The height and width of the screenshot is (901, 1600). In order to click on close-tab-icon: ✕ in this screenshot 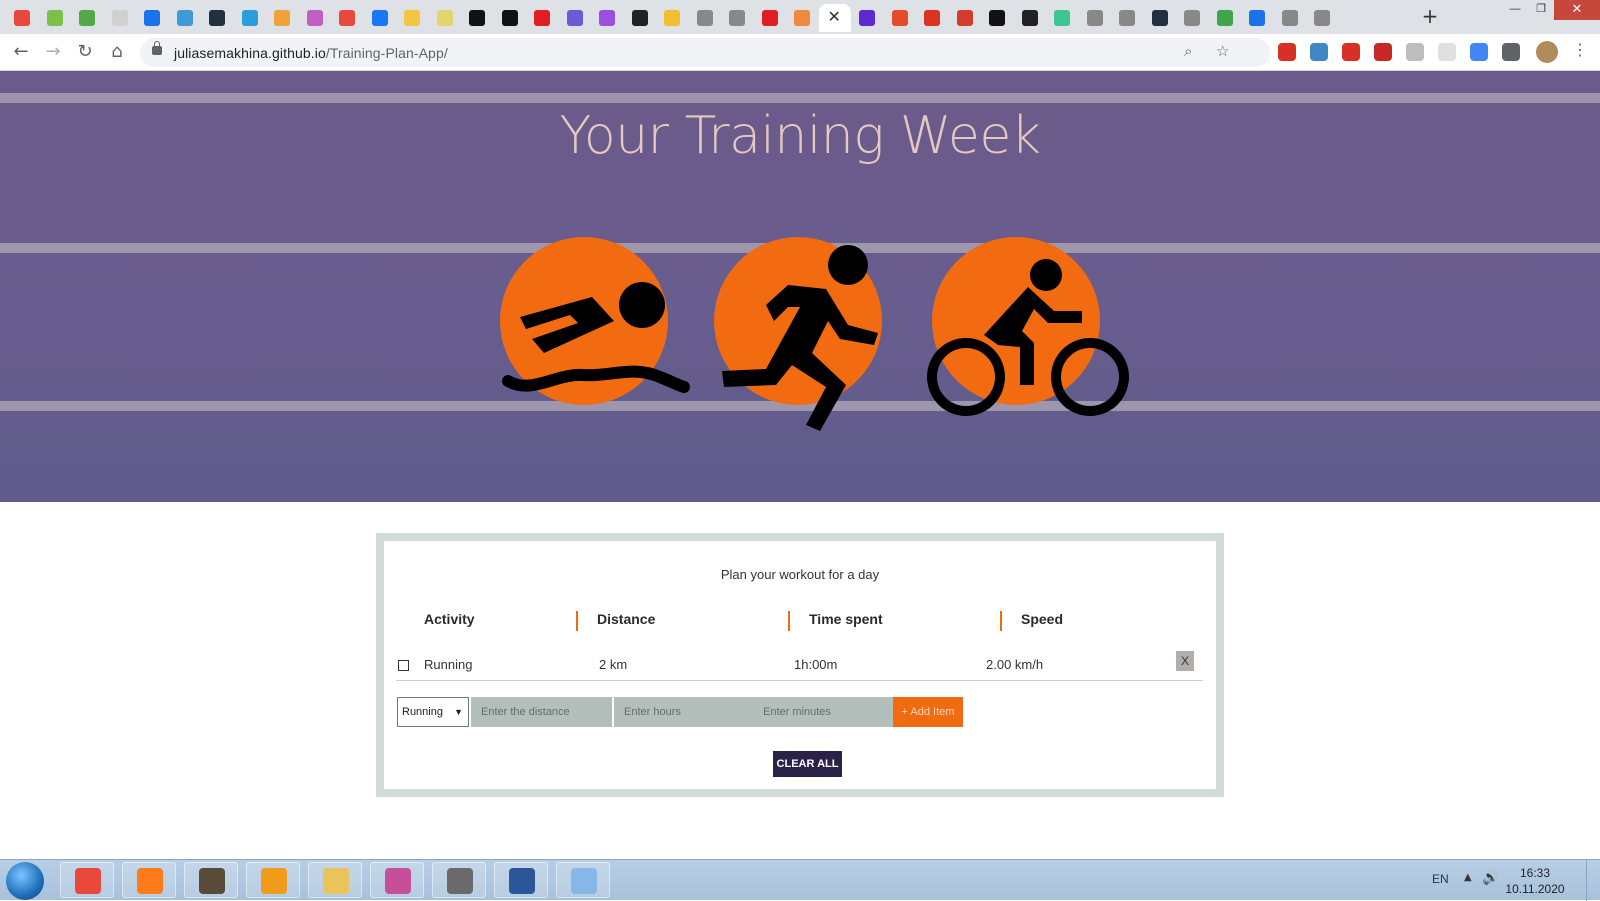, I will do `click(834, 16)`.